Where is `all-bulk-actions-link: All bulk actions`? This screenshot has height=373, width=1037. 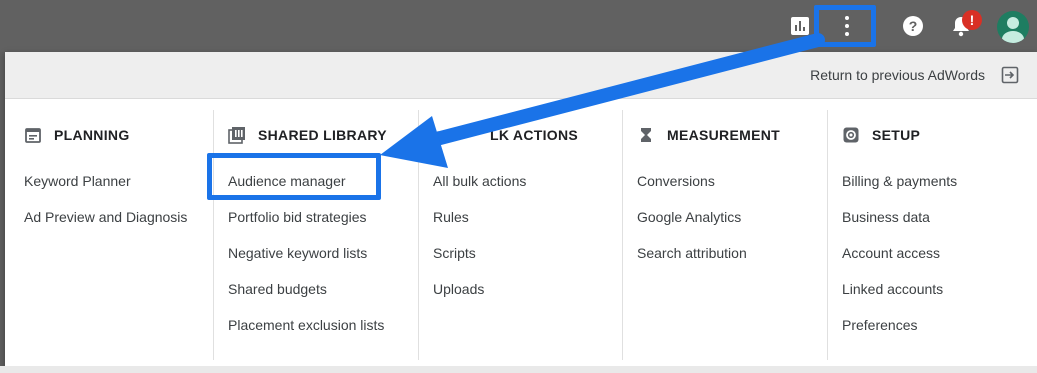
all-bulk-actions-link: All bulk actions is located at coordinates (479, 181).